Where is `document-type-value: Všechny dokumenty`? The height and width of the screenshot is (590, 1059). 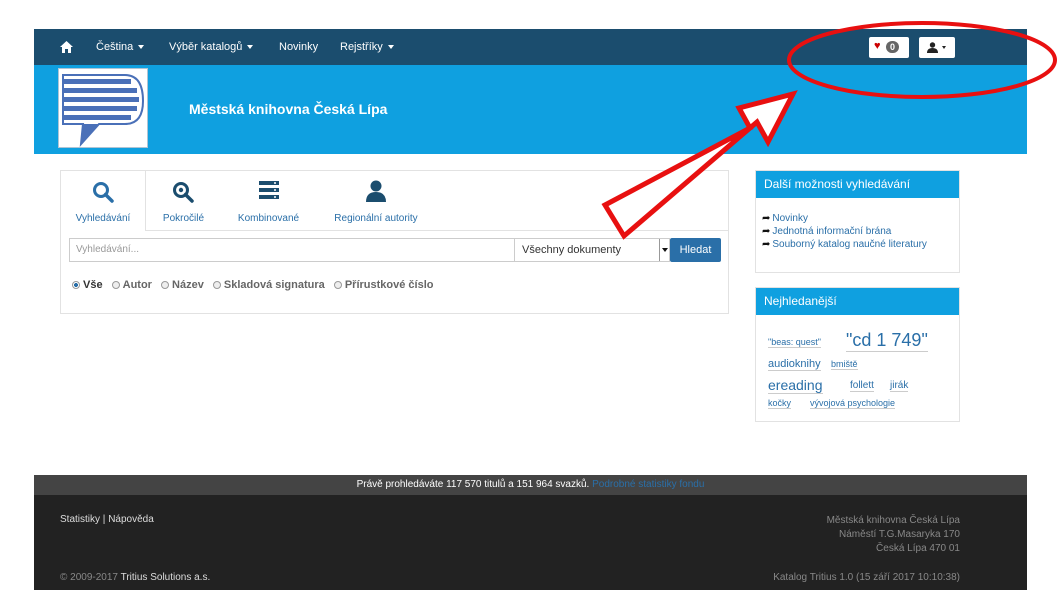
document-type-value: Všechny dokumenty is located at coordinates (572, 250).